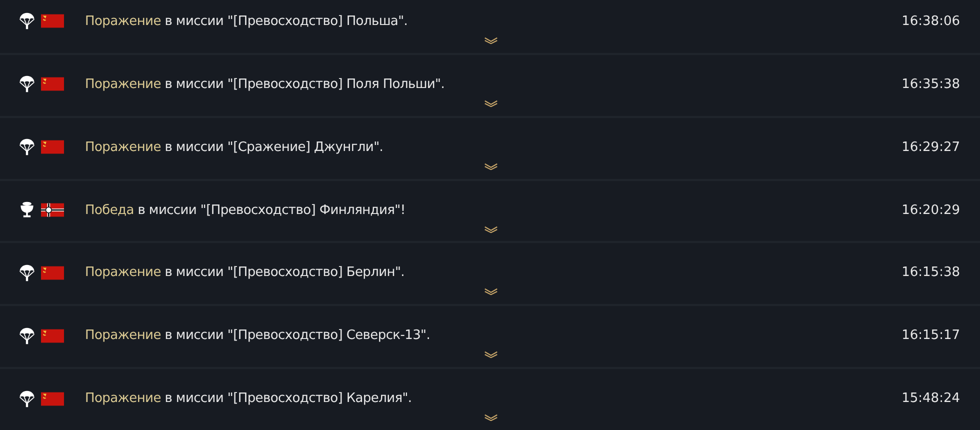 The height and width of the screenshot is (430, 980). I want to click on event-message: Поражение в миссии "[Превосходство] Северск-13"., so click(257, 336).